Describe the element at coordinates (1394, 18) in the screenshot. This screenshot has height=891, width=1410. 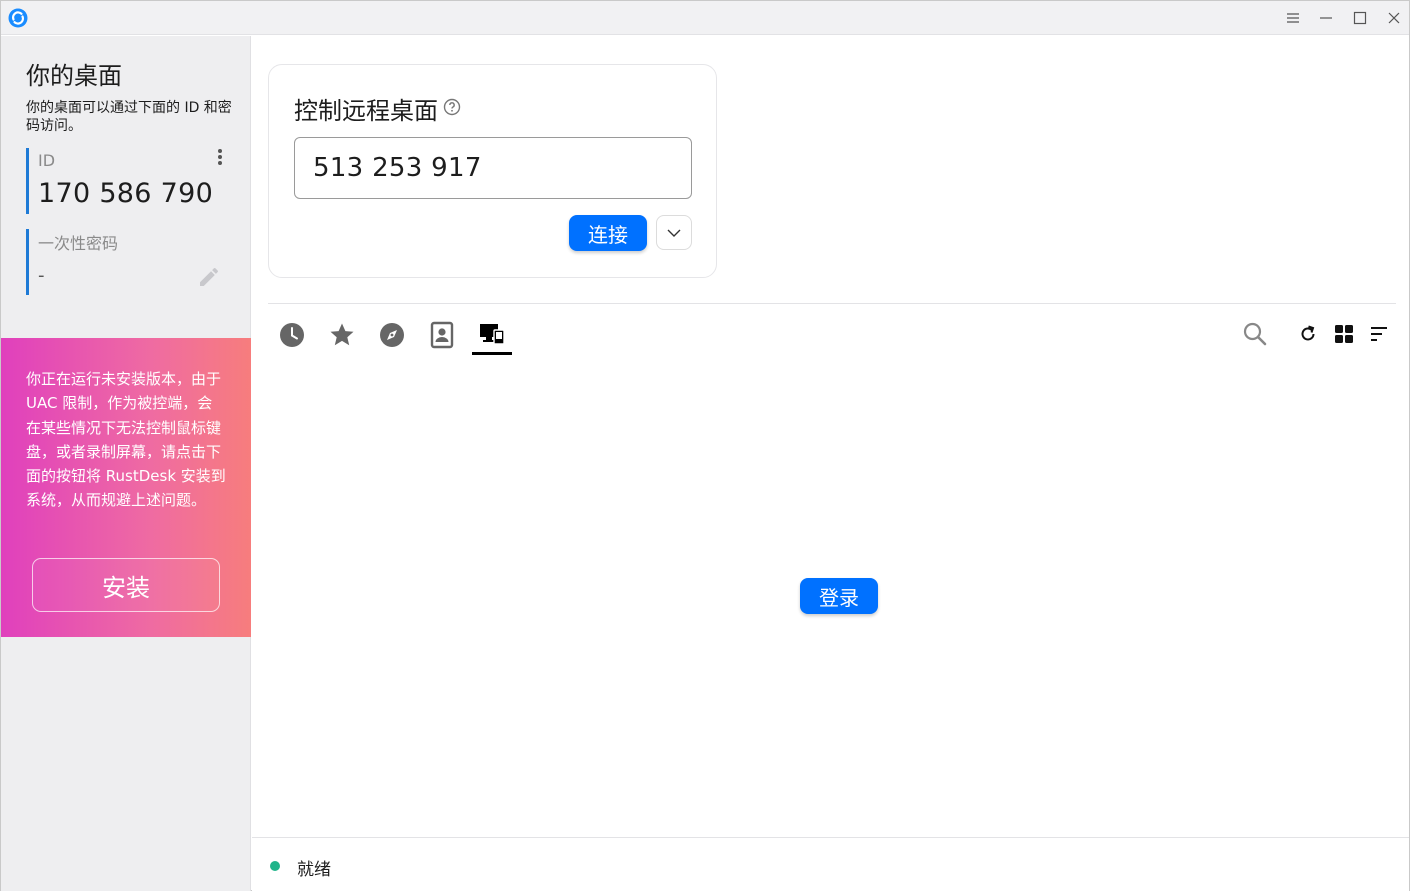
I see `close-icon` at that location.